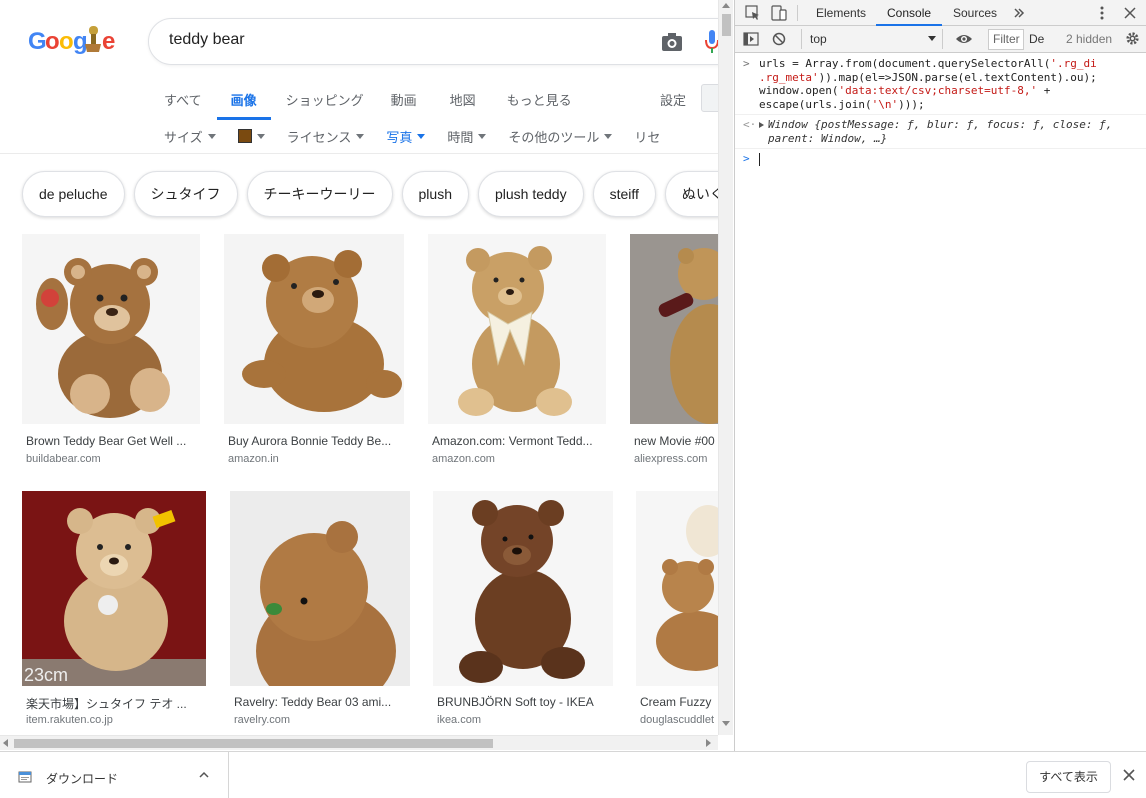  What do you see at coordinates (75, 42) in the screenshot?
I see `google-doodle-logo: G o o g e` at bounding box center [75, 42].